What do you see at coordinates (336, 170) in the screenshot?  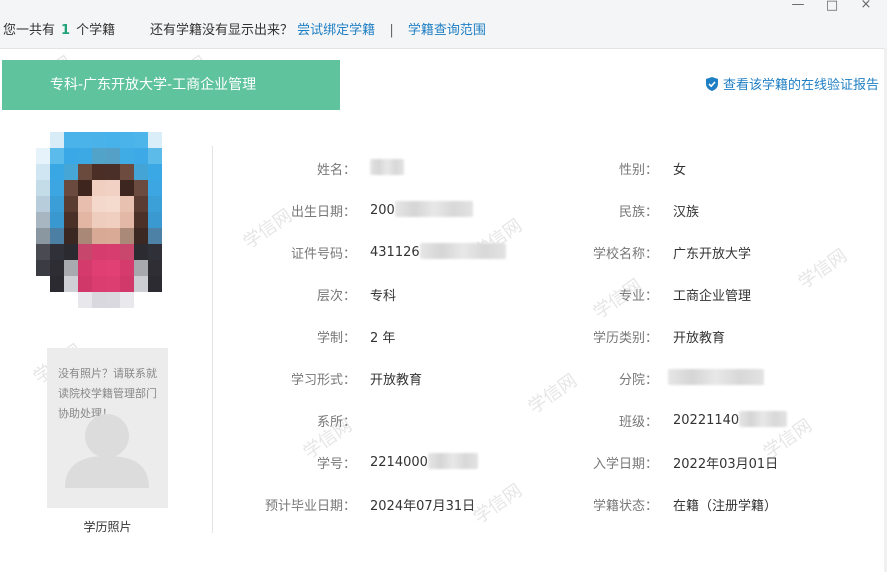 I see `label-name: 姓名：` at bounding box center [336, 170].